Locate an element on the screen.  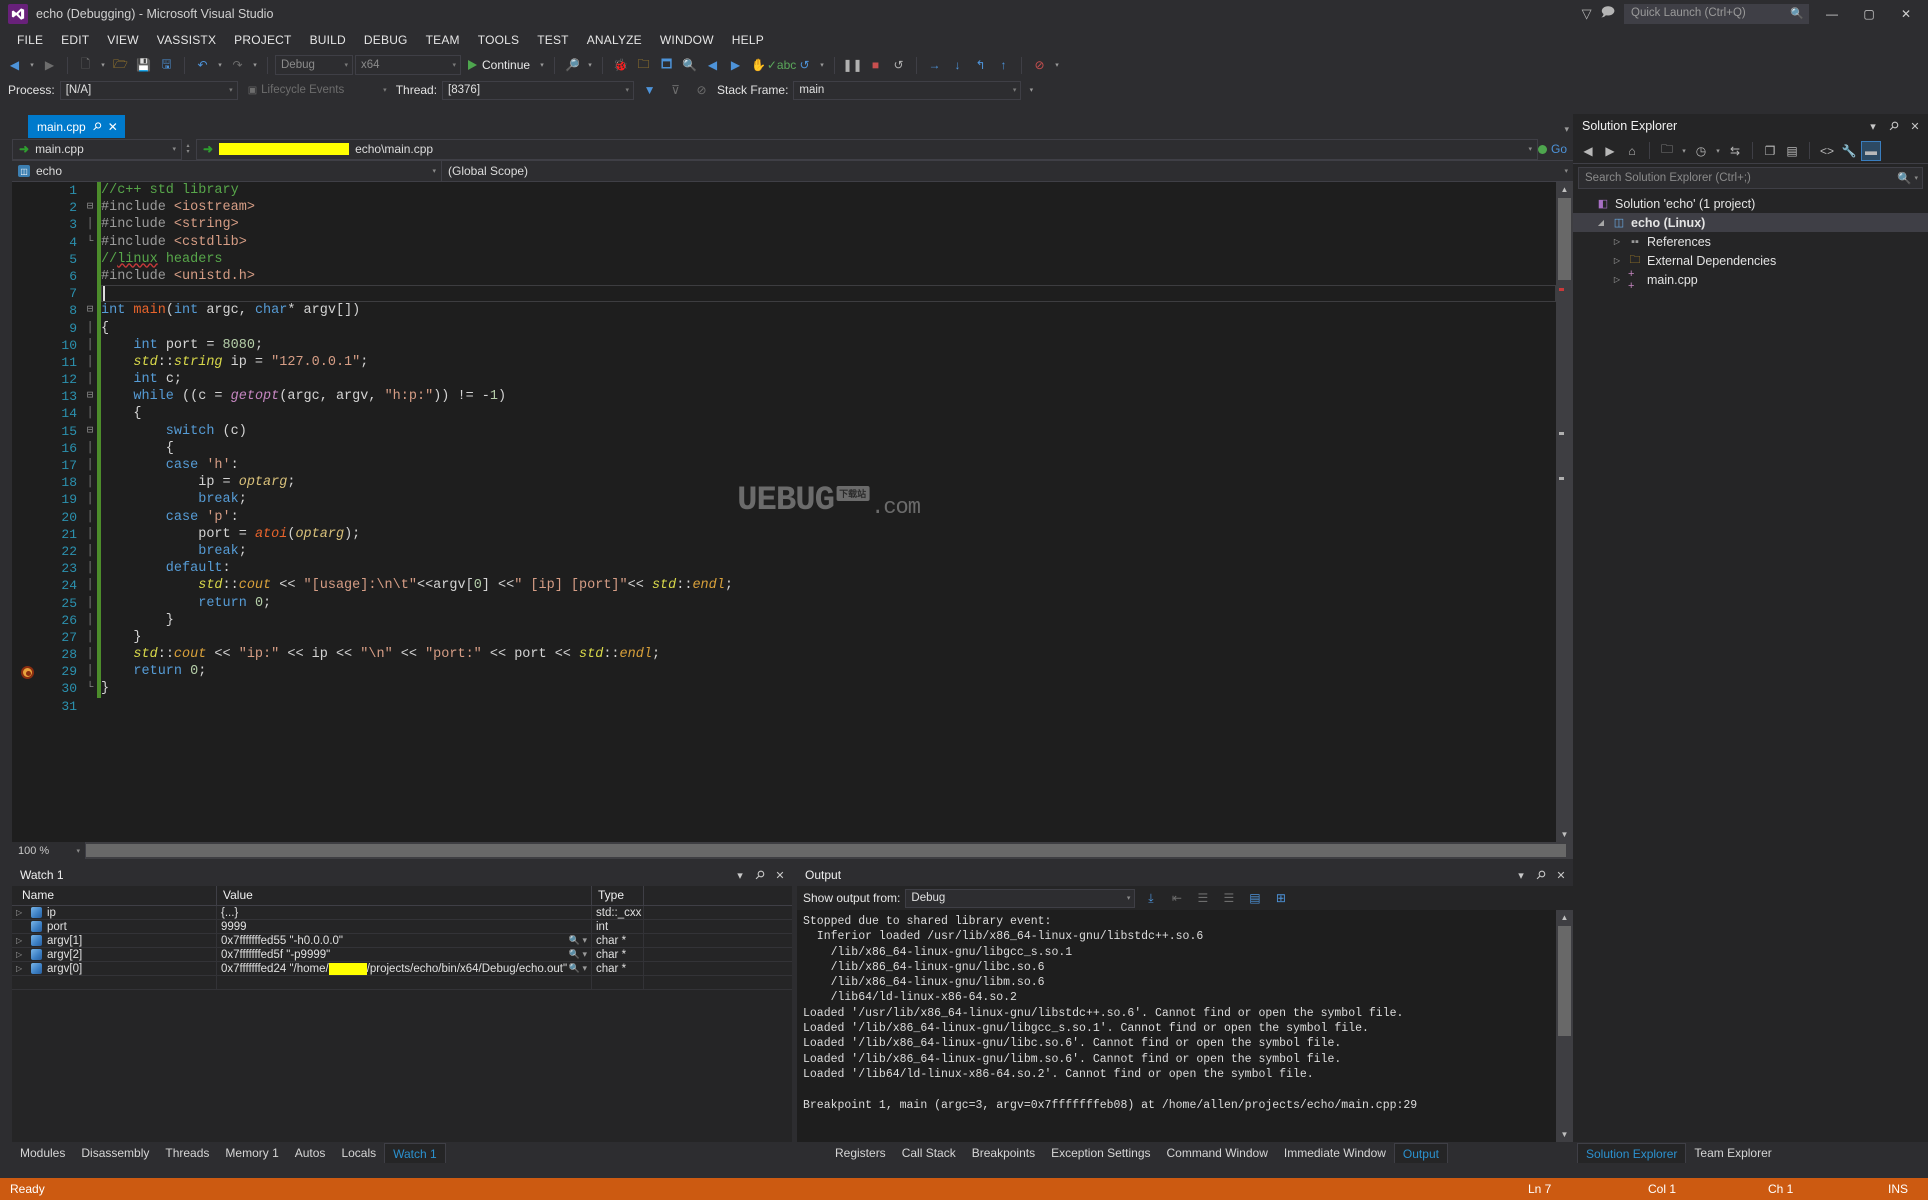
continue-caret-icon: ▾ is located at coordinates (542, 65).